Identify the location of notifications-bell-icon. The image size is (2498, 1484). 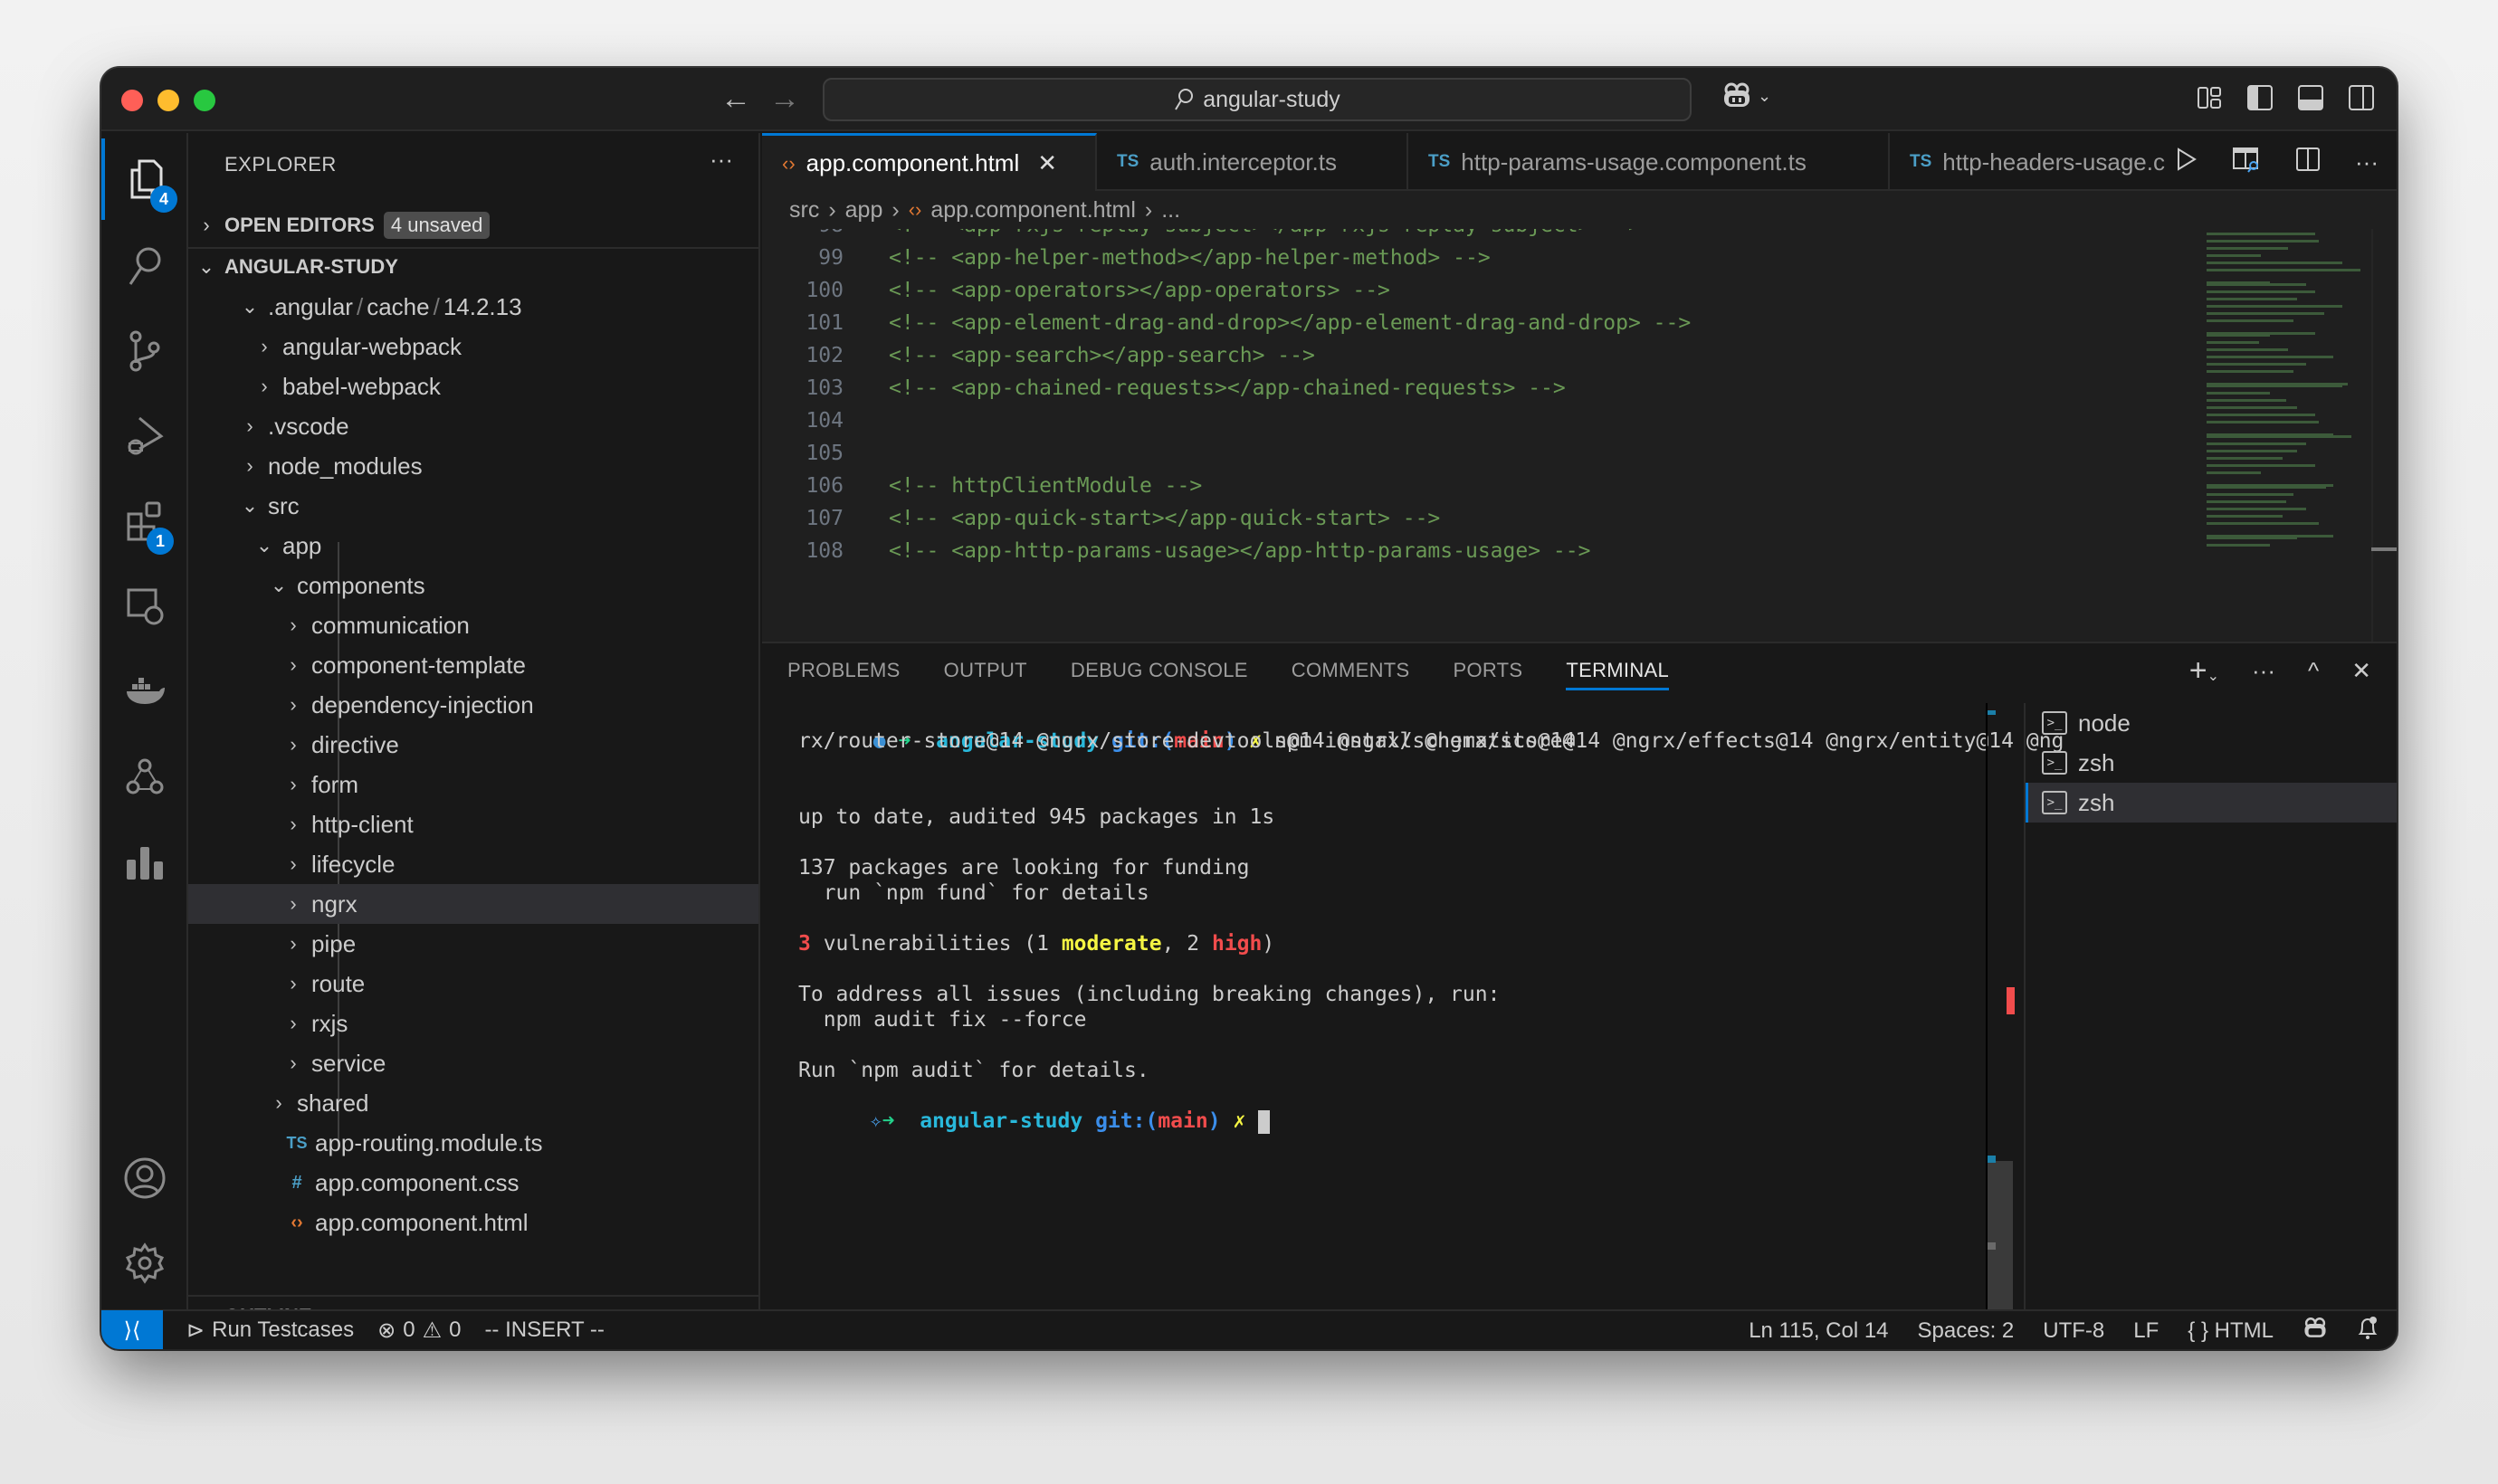
(2368, 1331).